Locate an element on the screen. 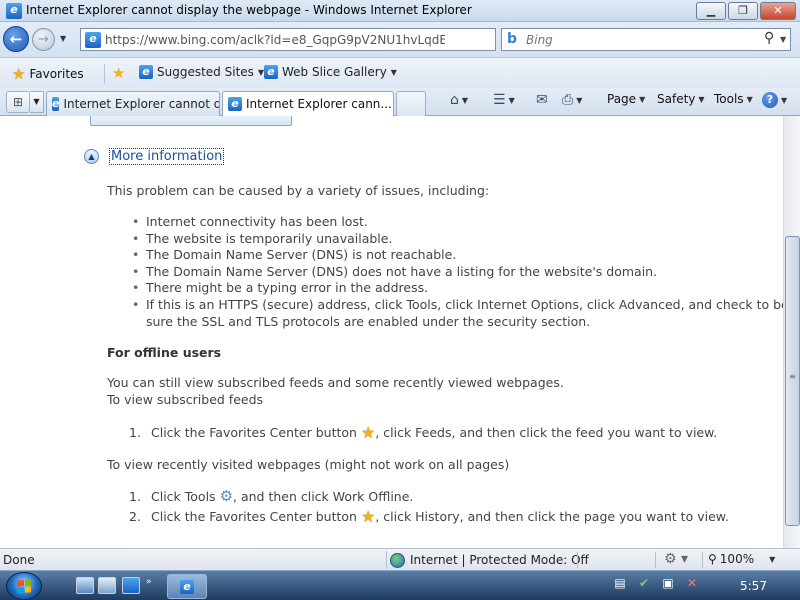 The image size is (800, 600). web-slice-gallery-link: e Web Slice Gallery ▼ is located at coordinates (330, 72).